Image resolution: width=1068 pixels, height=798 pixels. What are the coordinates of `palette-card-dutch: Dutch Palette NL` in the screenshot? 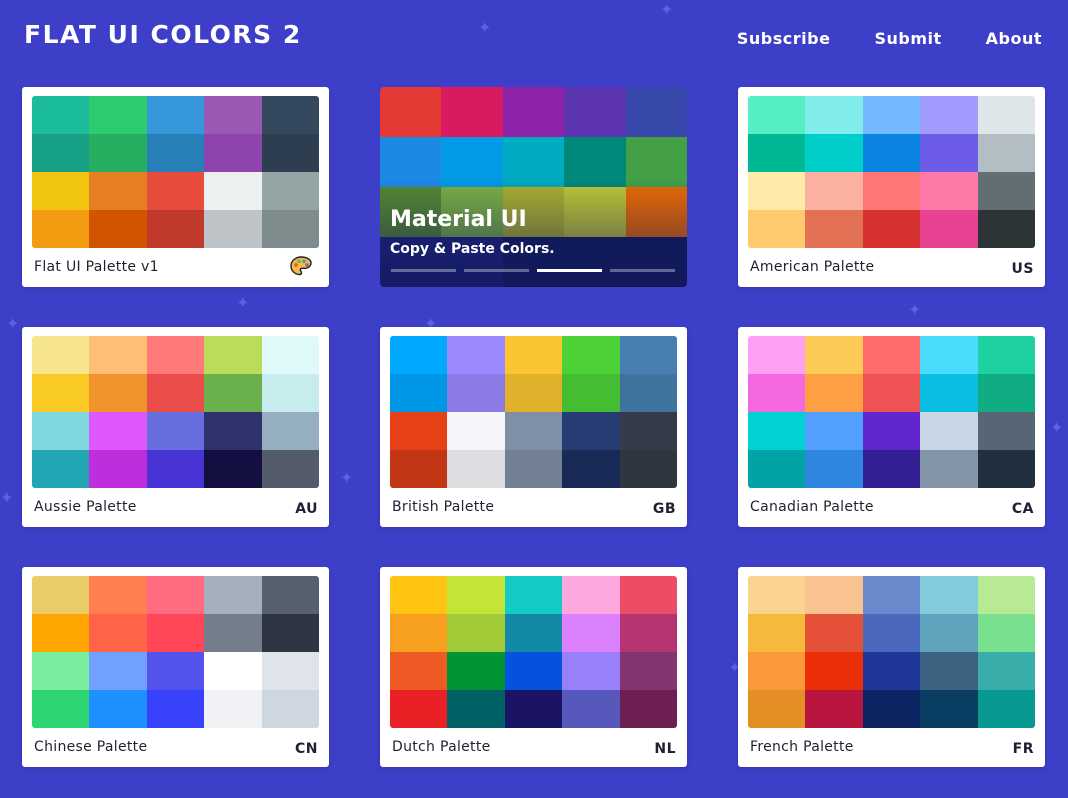 It's located at (533, 667).